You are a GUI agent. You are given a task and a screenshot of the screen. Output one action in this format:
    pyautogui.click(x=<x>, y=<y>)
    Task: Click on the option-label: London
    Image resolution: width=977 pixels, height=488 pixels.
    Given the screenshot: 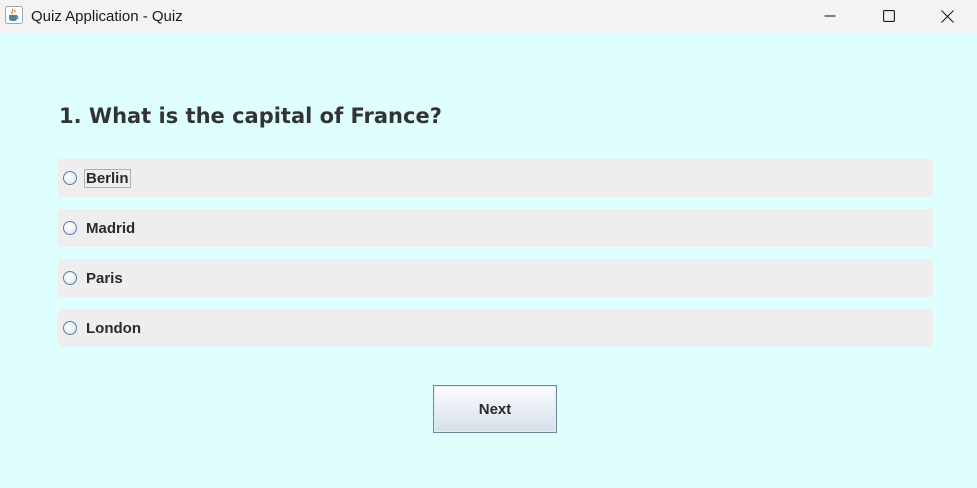 What is the action you would take?
    pyautogui.click(x=113, y=328)
    